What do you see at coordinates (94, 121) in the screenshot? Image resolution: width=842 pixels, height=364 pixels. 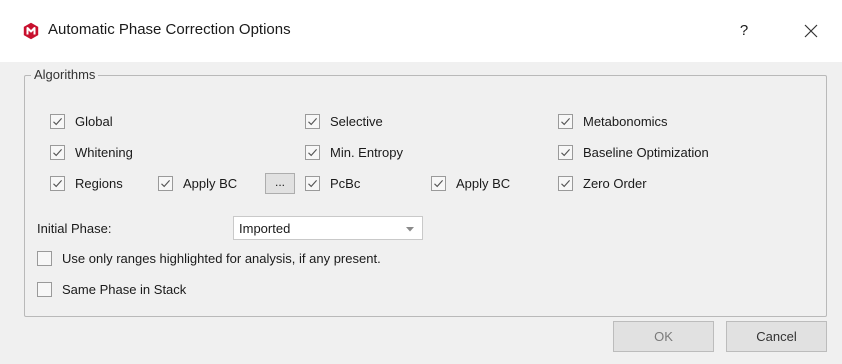 I see `global-label: Global` at bounding box center [94, 121].